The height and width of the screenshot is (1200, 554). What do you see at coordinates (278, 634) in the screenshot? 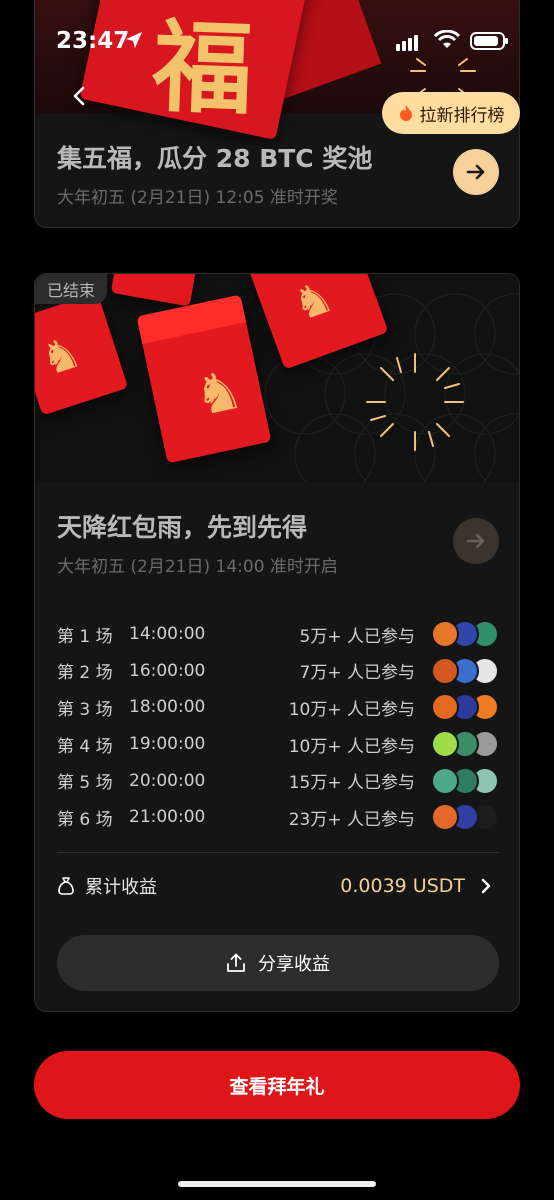
I see `session-row: 第 1 场 14:00:00 5万+ 人已参与` at bounding box center [278, 634].